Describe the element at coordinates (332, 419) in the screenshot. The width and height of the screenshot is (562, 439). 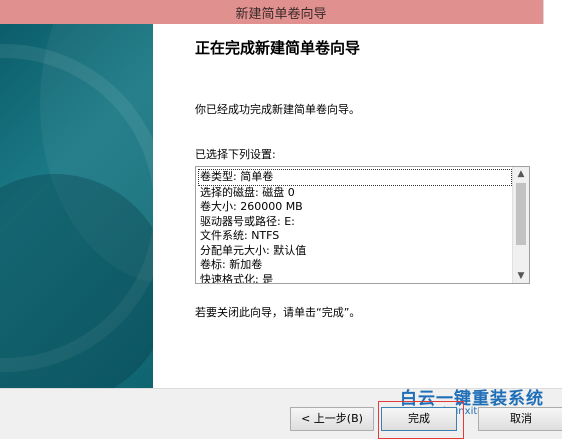
I see `back-button: < 上一步(B)` at that location.